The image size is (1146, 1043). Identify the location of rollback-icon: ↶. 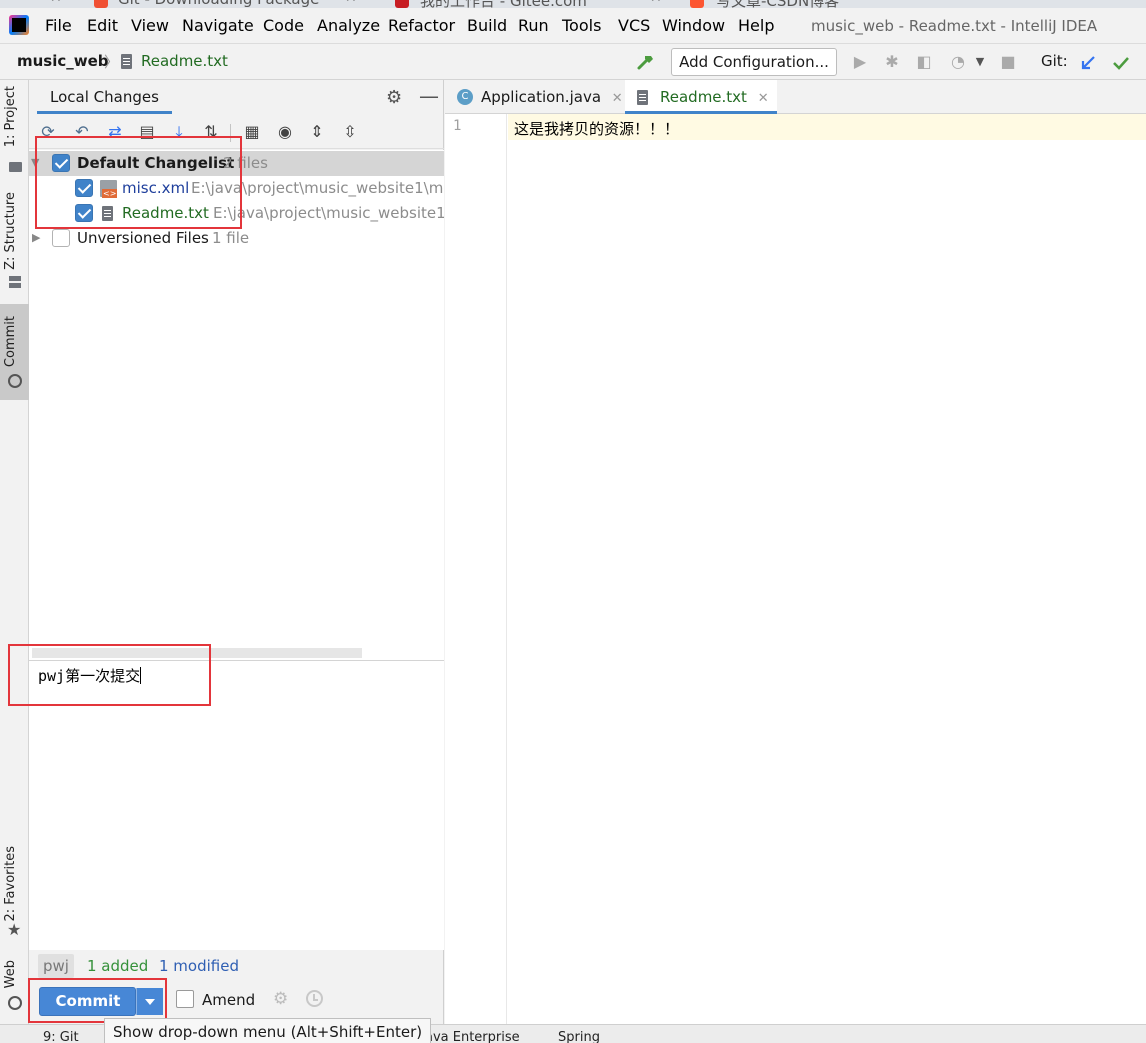
(82, 132).